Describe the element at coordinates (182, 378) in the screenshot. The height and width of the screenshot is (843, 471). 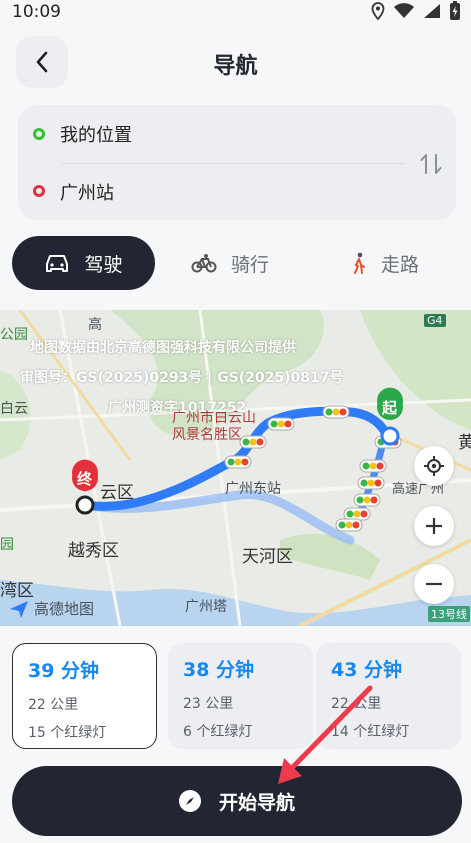
I see `map-copyright-line-2: 审图号：GS(2025)0293号 | GS(2025)0817号` at that location.